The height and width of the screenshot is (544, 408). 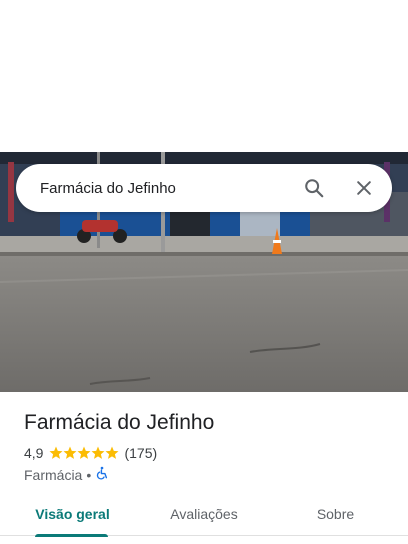 I want to click on search-input: Farmácia do Jefinho, so click(x=167, y=188).